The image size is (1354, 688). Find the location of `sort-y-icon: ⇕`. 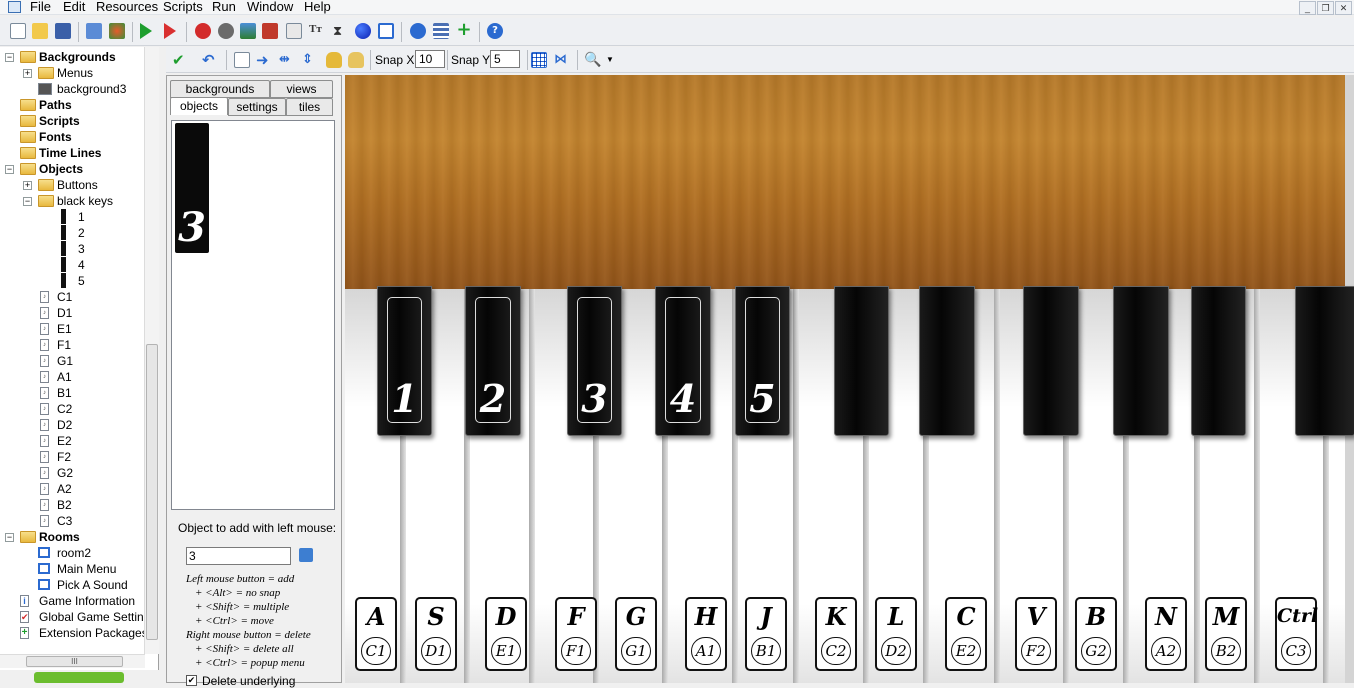

sort-y-icon: ⇕ is located at coordinates (310, 60).